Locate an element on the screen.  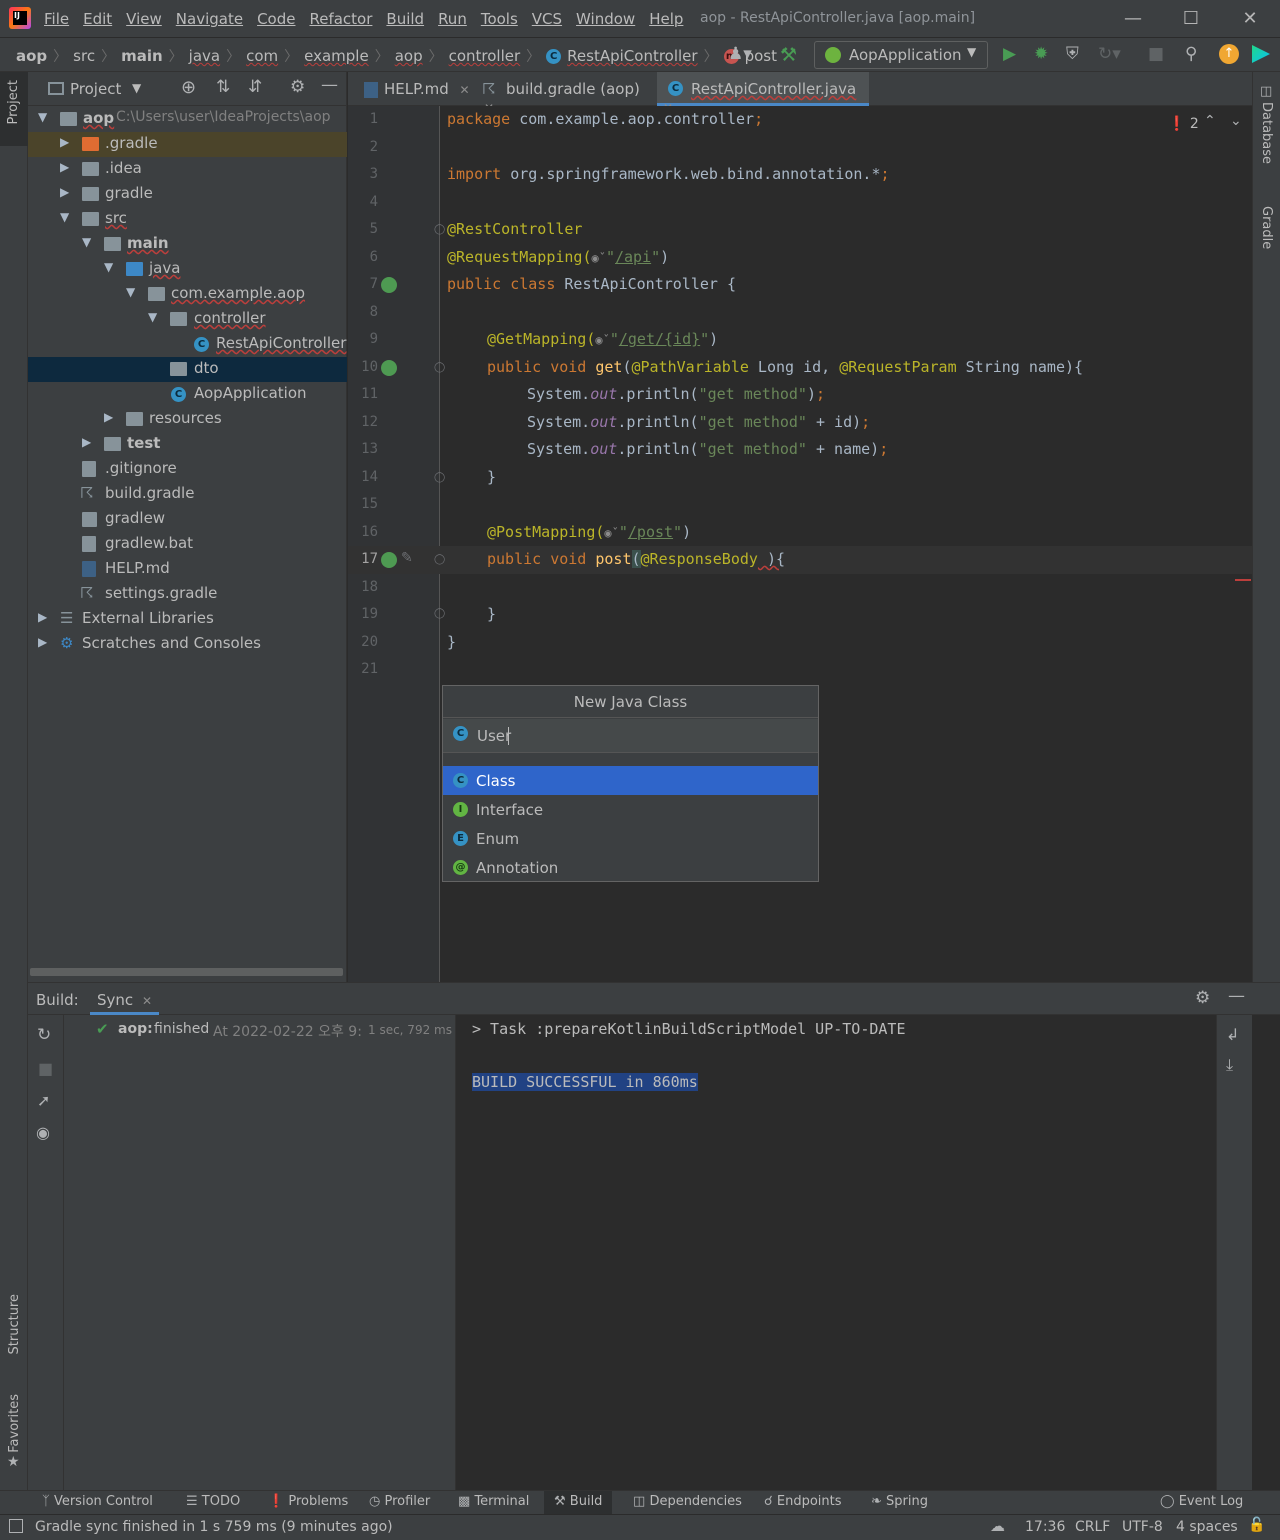
code-line-12: System.out.println("get method" + id); is located at coordinates (698, 422).